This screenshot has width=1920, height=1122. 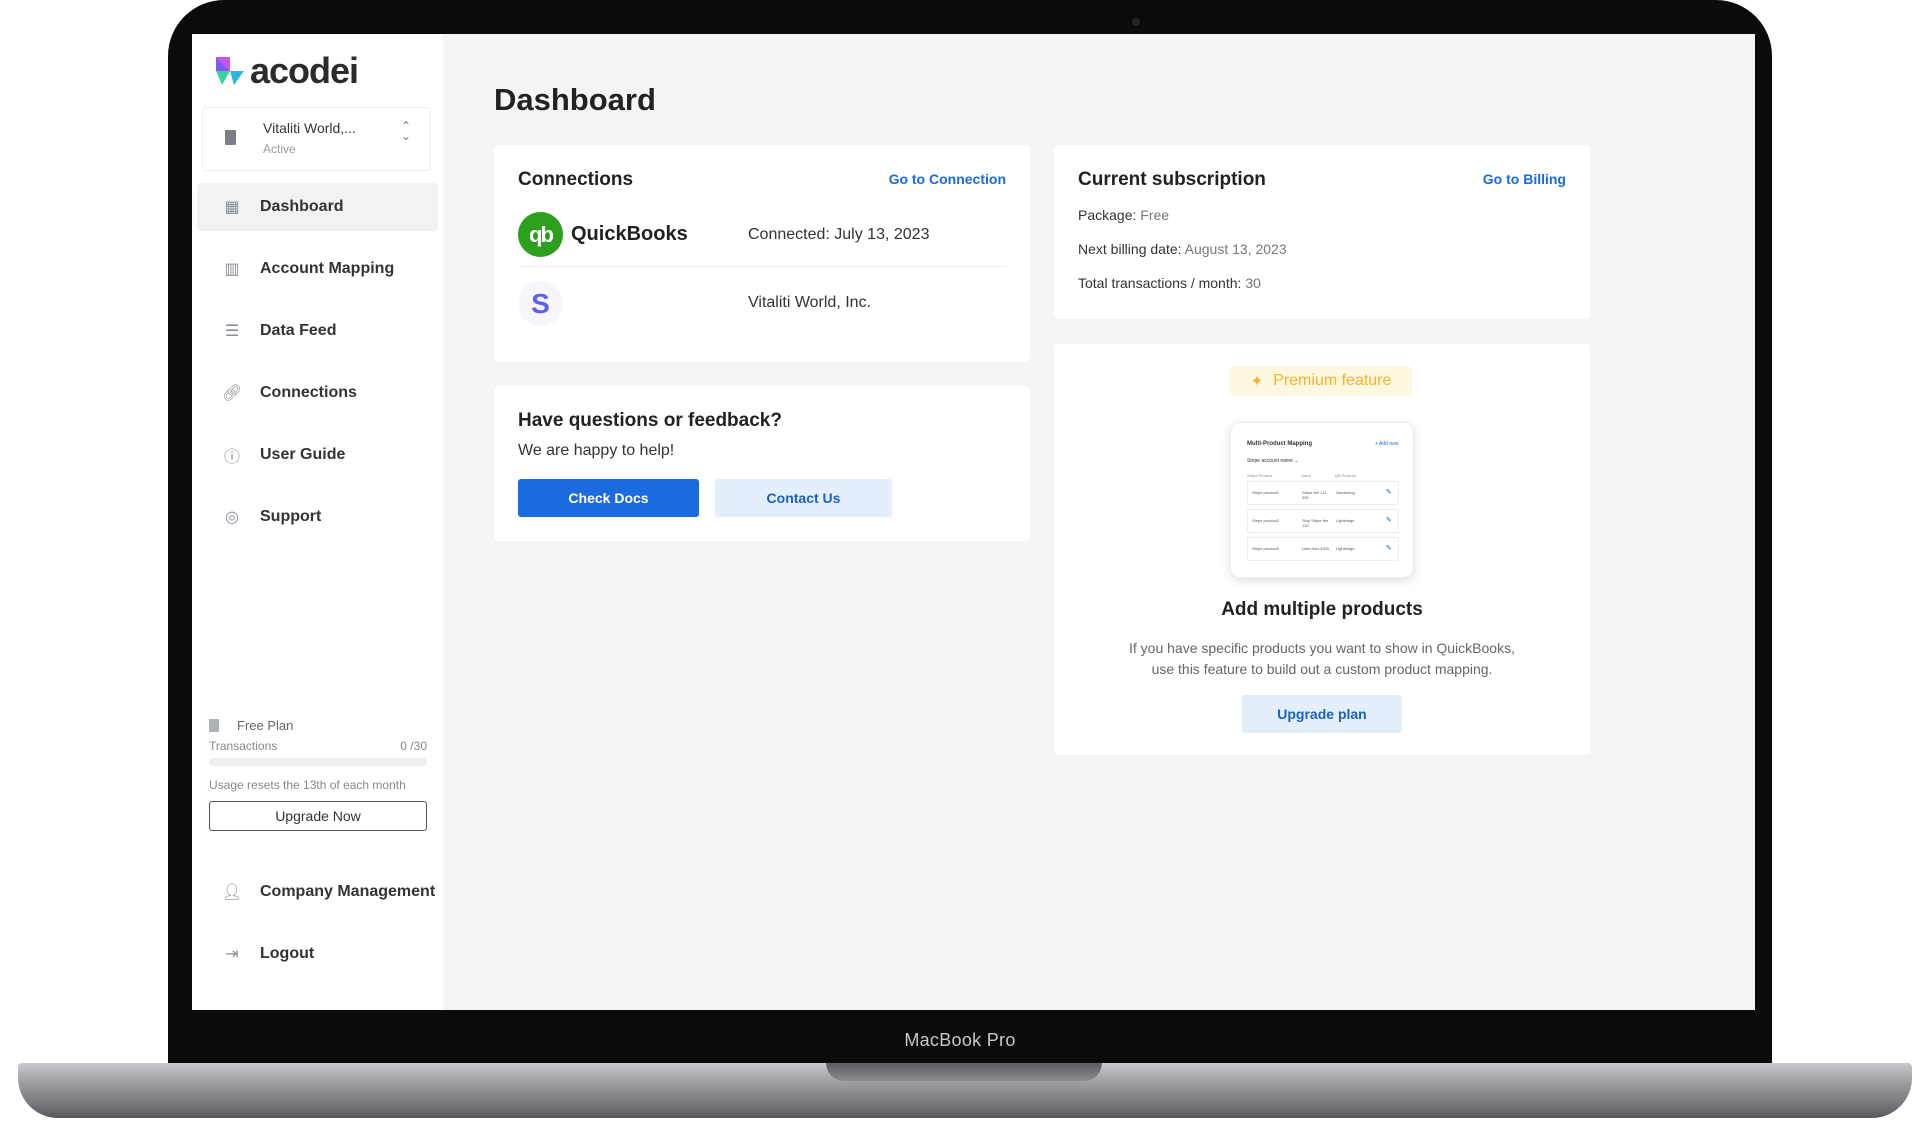 What do you see at coordinates (318, 816) in the screenshot?
I see `upgrade-now-button: Upgrade Now` at bounding box center [318, 816].